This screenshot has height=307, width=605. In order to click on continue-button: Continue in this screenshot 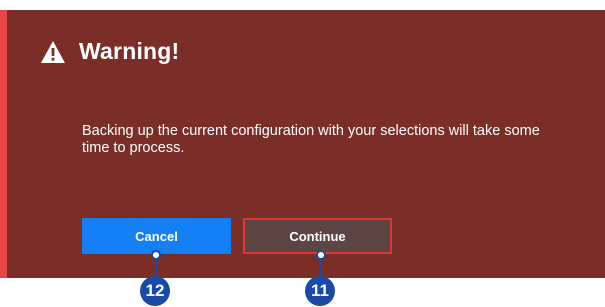, I will do `click(317, 236)`.